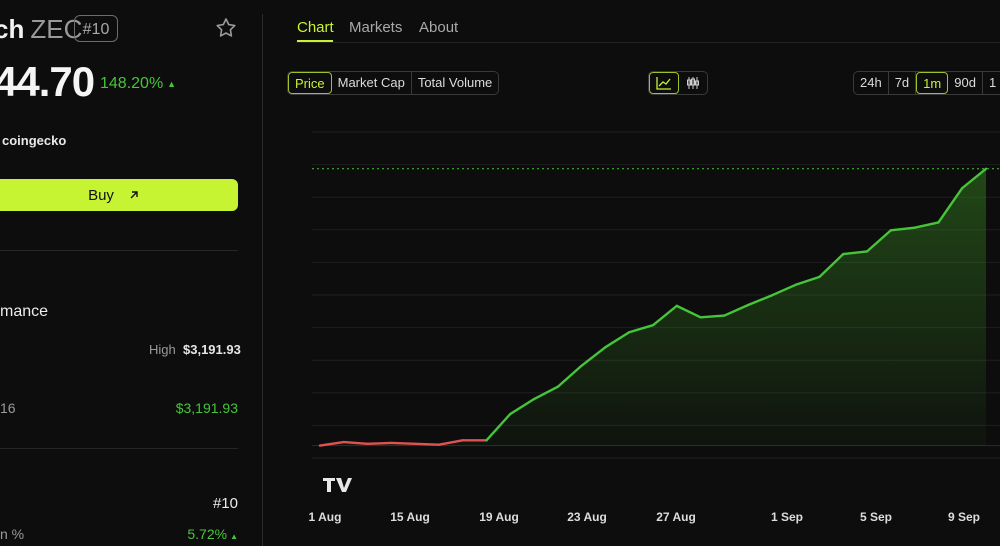 This screenshot has width=1000, height=546. I want to click on tab-markets: Markets, so click(375, 27).